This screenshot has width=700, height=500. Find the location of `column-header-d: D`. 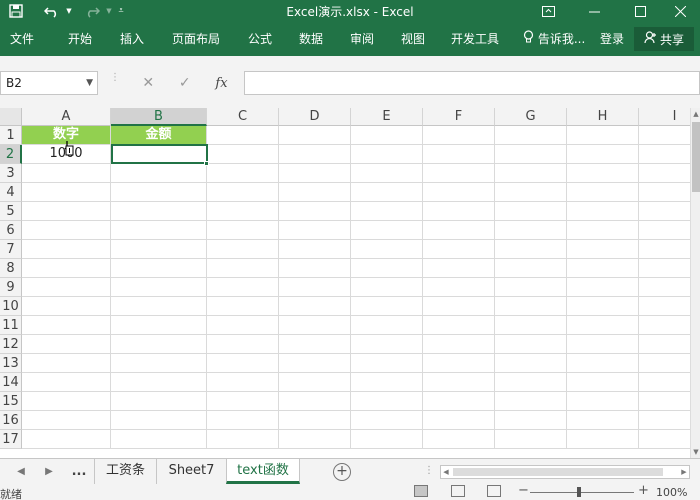

column-header-d: D is located at coordinates (315, 117).